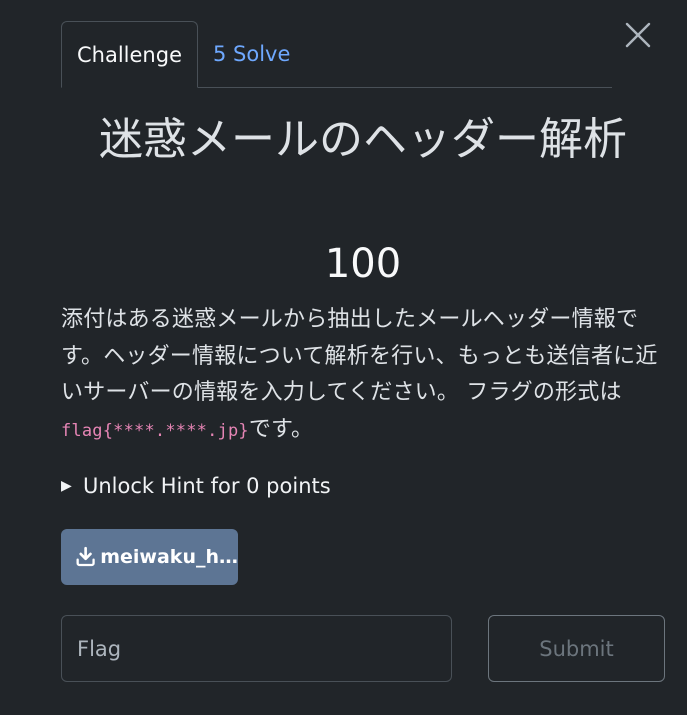 Image resolution: width=687 pixels, height=715 pixels. Describe the element at coordinates (363, 139) in the screenshot. I see `challenge-title: 迷惑メールのヘッダー解析` at that location.